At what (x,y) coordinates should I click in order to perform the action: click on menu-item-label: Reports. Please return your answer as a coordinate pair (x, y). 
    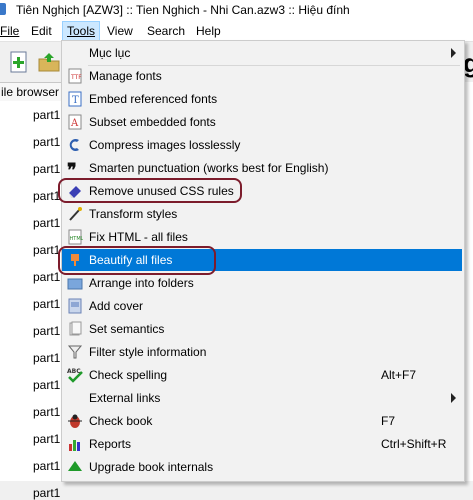
    Looking at the image, I should click on (110, 444).